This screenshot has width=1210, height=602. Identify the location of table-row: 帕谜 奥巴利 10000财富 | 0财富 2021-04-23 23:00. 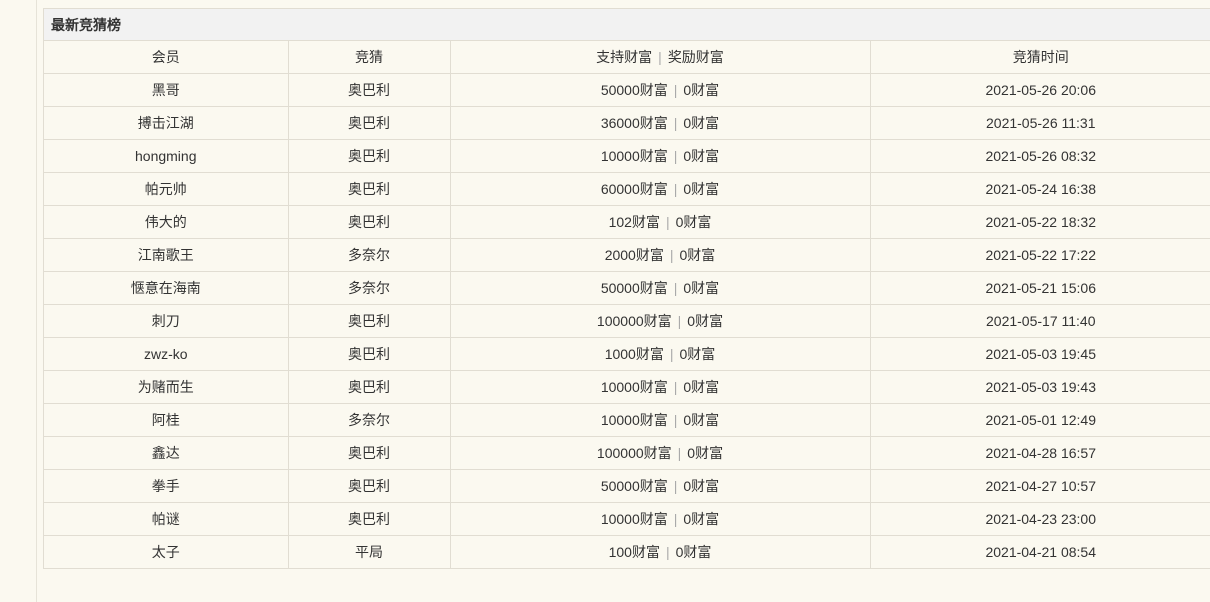
(627, 519).